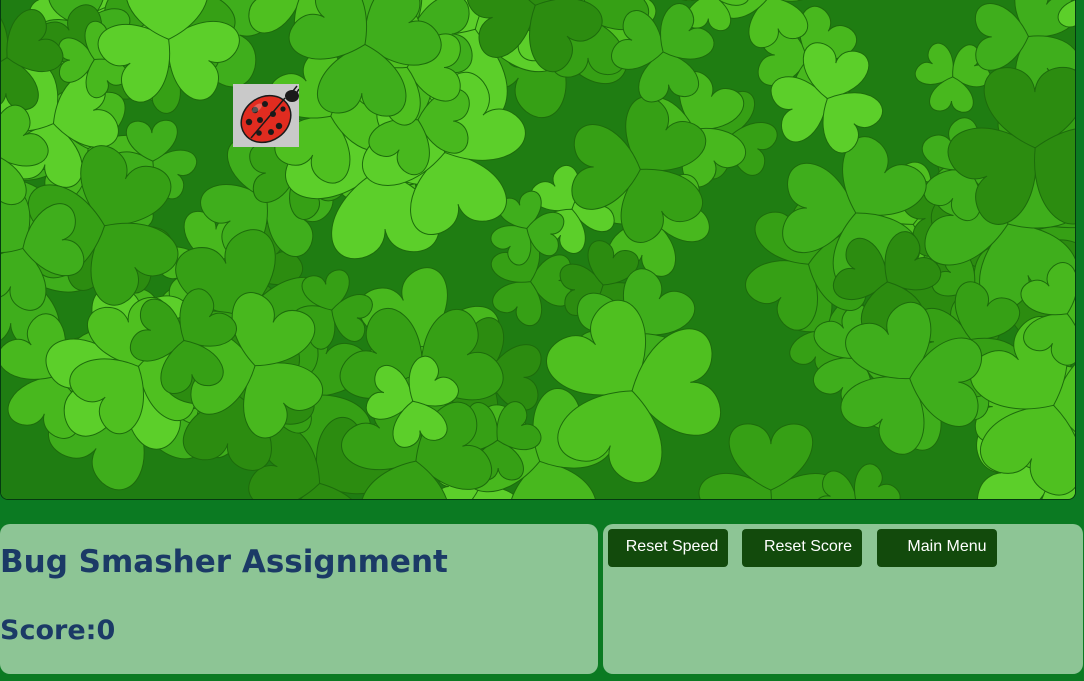 This screenshot has height=681, width=1084. Describe the element at coordinates (106, 630) in the screenshot. I see `score-value: 0` at that location.